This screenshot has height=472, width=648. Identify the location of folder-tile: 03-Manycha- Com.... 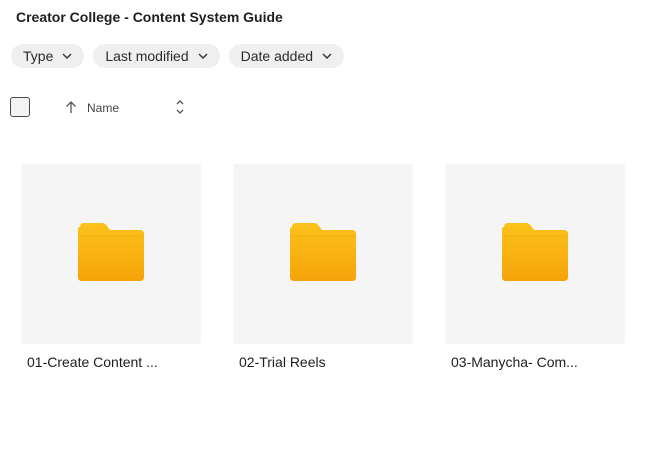
(535, 267).